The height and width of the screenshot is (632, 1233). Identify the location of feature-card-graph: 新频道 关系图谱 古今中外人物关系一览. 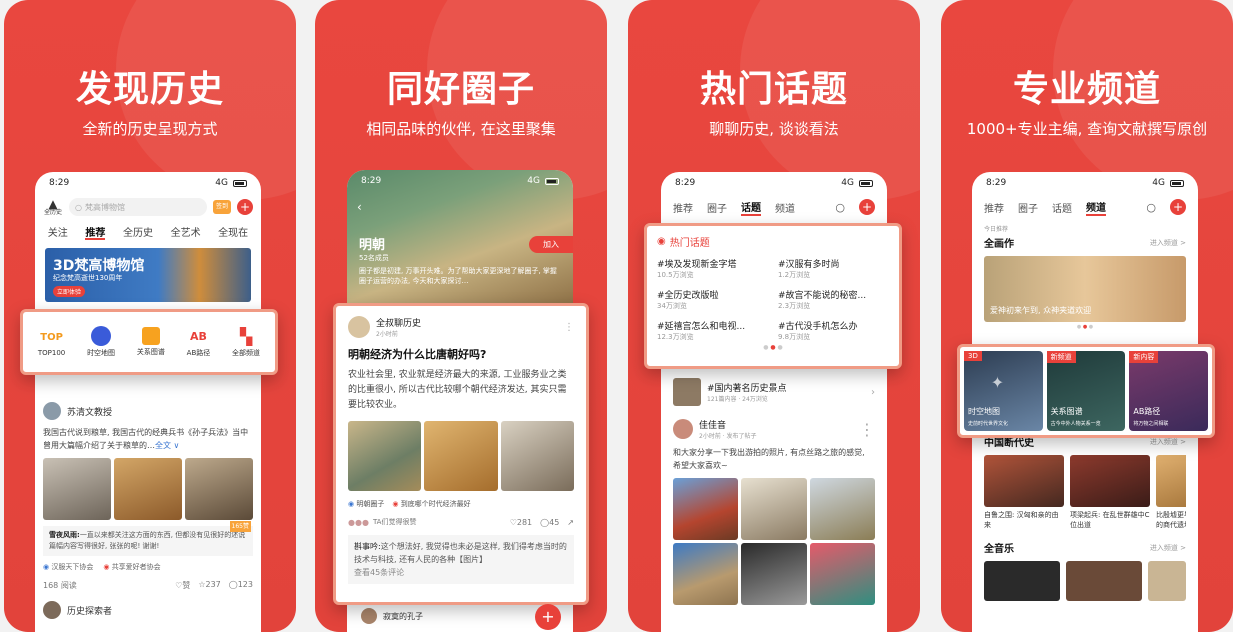
(1086, 391).